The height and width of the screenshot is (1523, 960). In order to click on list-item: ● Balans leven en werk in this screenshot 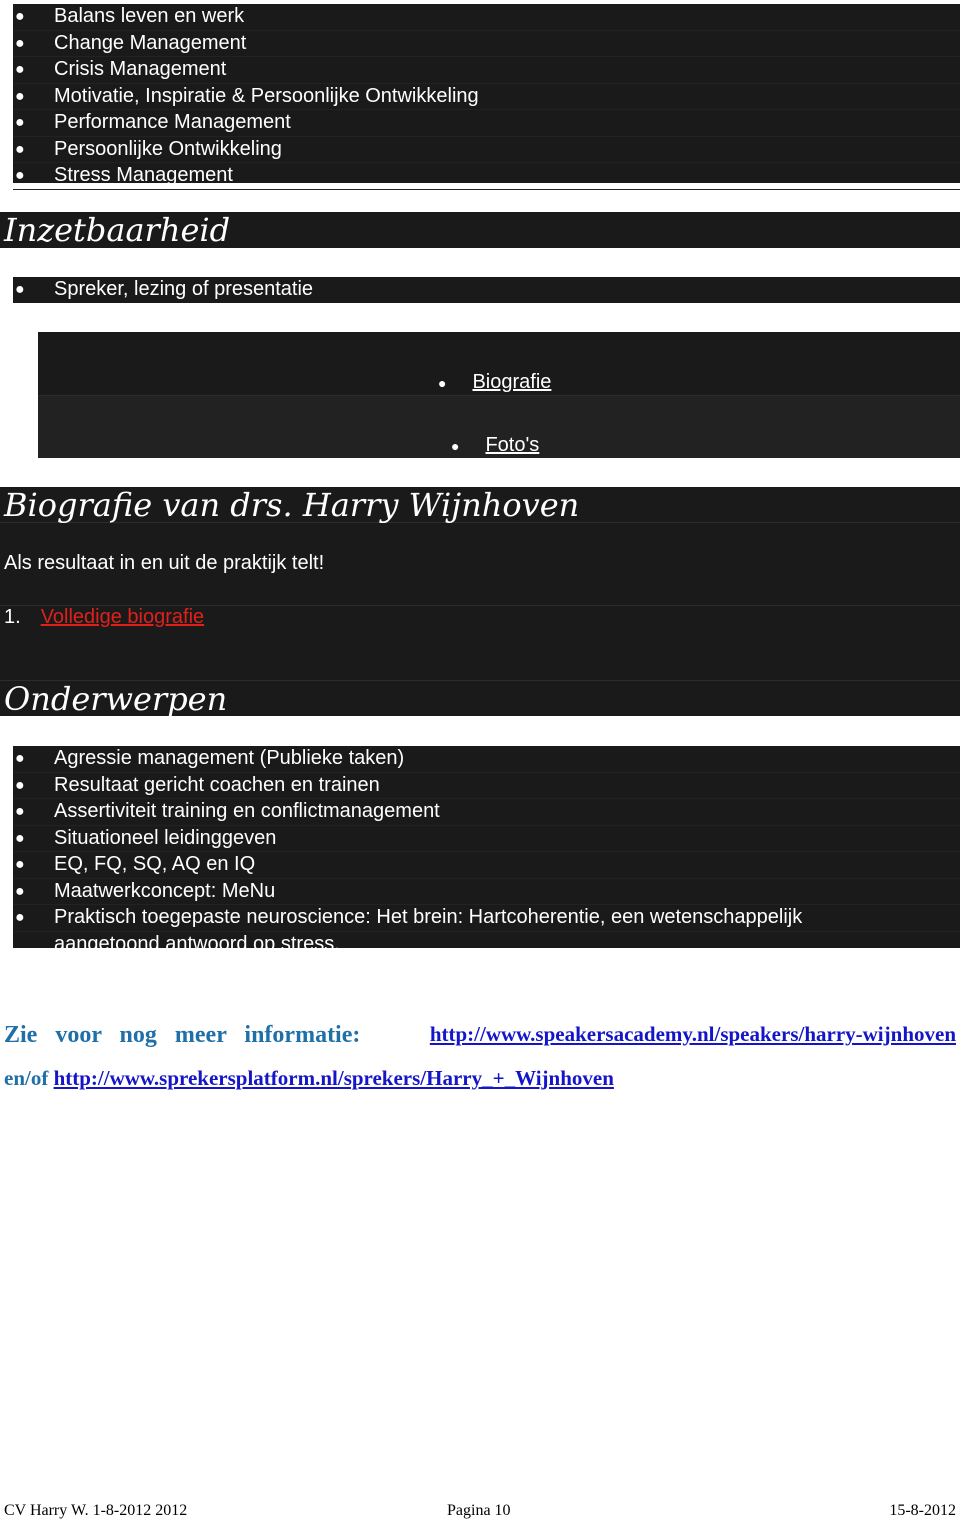, I will do `click(486, 17)`.